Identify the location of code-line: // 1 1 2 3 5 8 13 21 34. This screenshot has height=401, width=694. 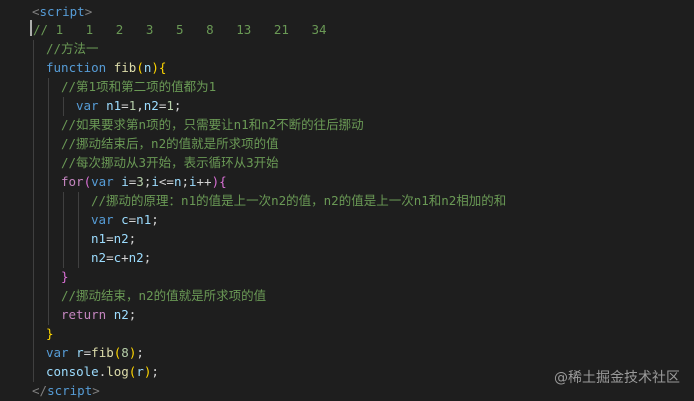
(163, 29).